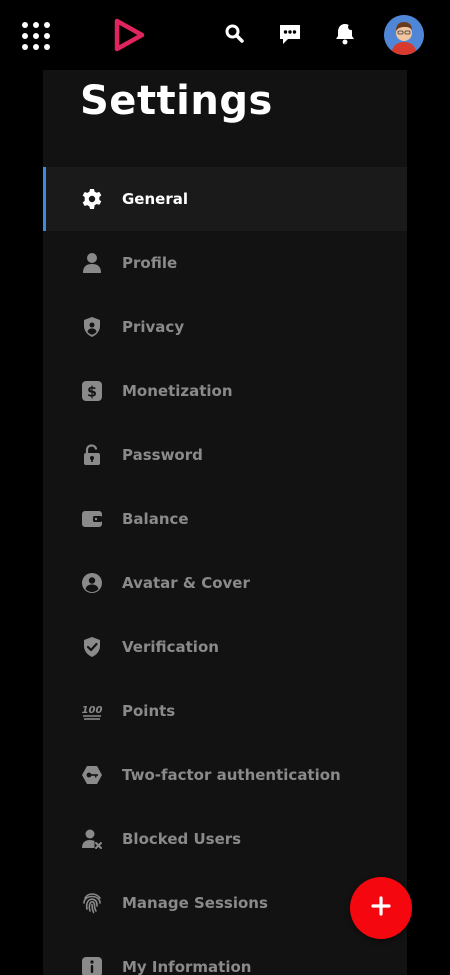  I want to click on person-icon, so click(92, 263).